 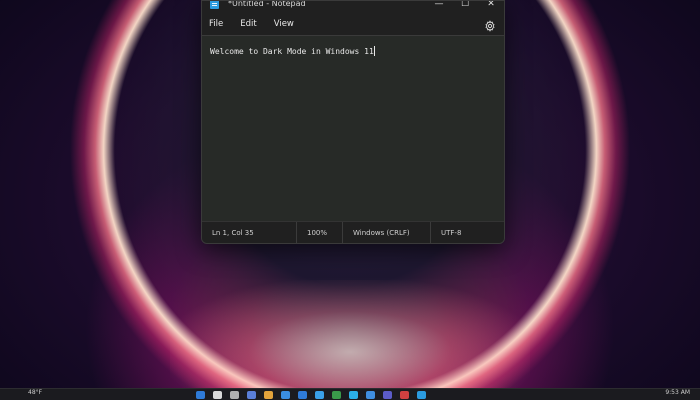 I want to click on editor-text: Welcome to Dark Mode in Windows 11, so click(x=292, y=51).